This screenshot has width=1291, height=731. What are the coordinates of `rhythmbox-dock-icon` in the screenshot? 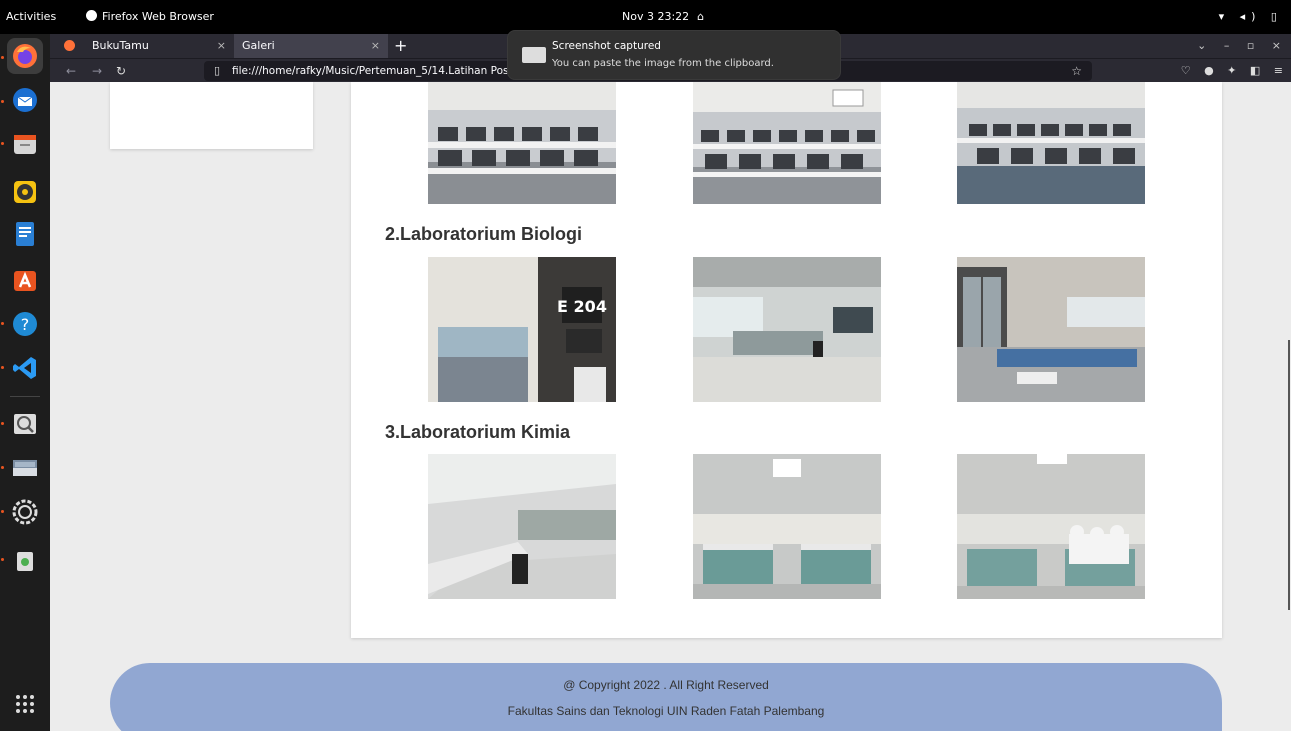 It's located at (25, 192).